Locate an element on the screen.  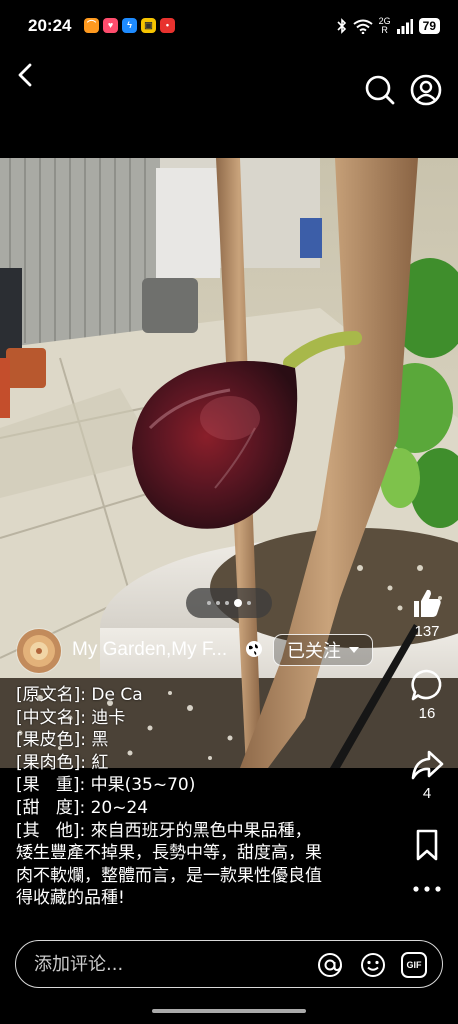
bookmark-action is located at coordinates (427, 845).